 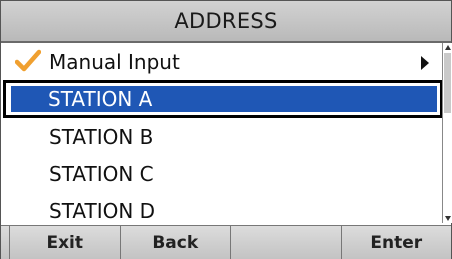 I want to click on list-item-station-a: STATION A, so click(x=223, y=99).